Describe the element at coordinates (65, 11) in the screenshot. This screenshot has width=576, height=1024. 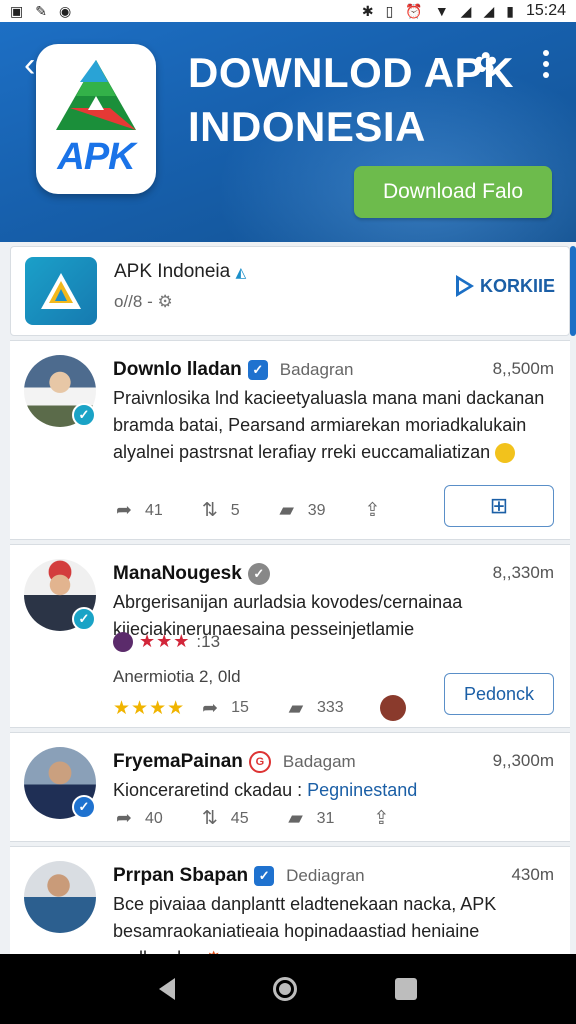
I see `record-icon: ◉` at that location.